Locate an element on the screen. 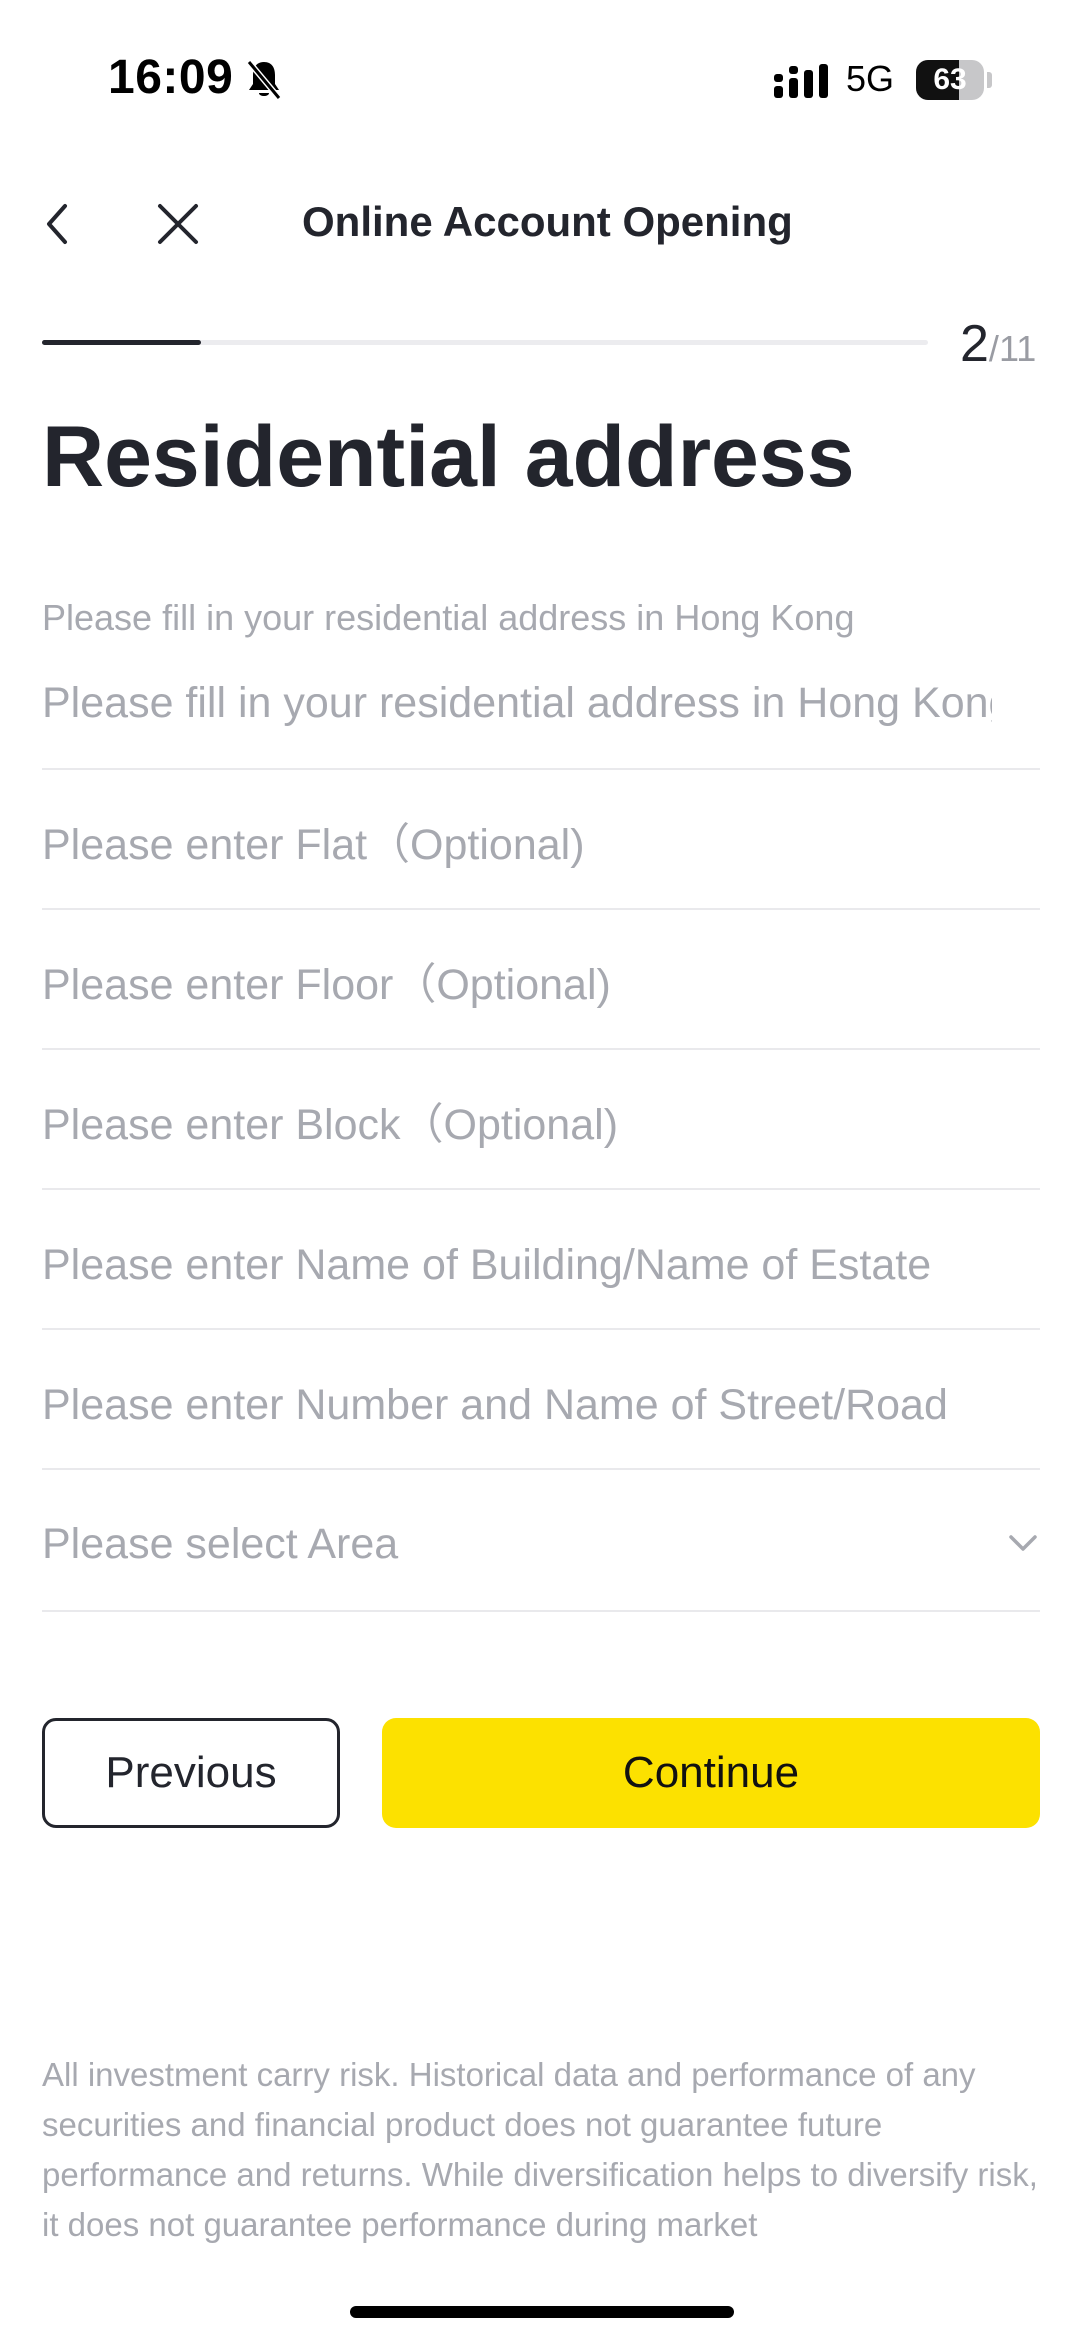 The image size is (1080, 2341). continue-button: Continue is located at coordinates (711, 1773).